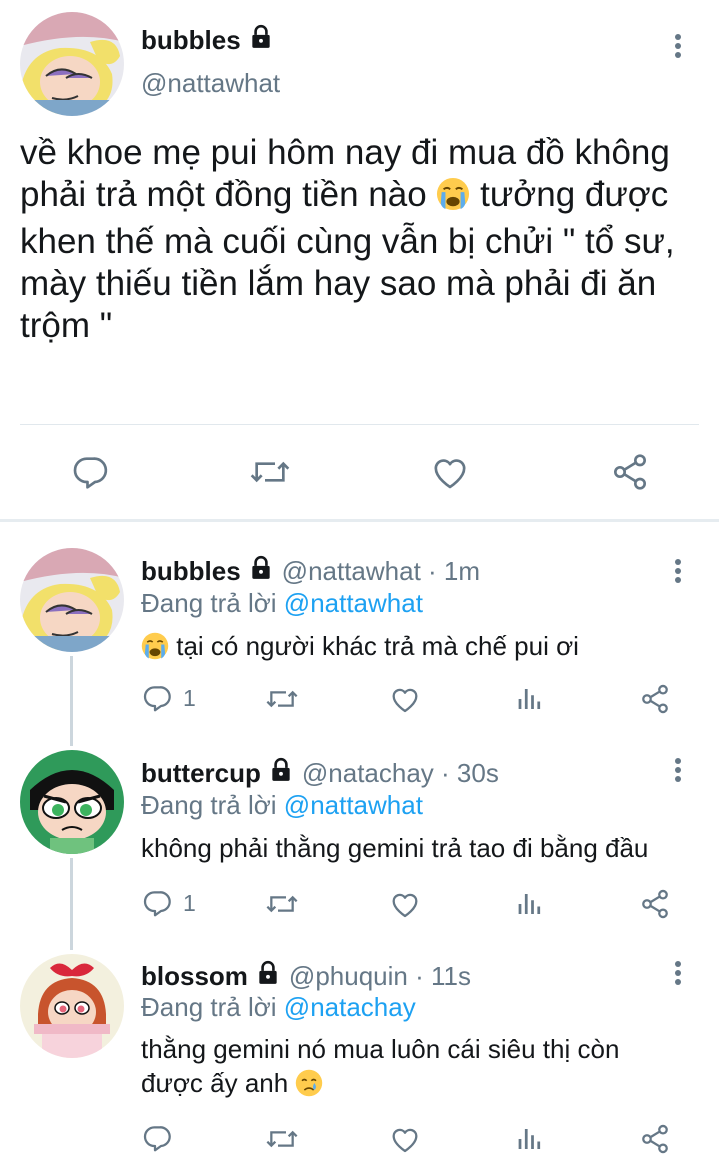 The width and height of the screenshot is (719, 1170). What do you see at coordinates (380, 976) in the screenshot?
I see `handle-time: @phuquin · 11s` at bounding box center [380, 976].